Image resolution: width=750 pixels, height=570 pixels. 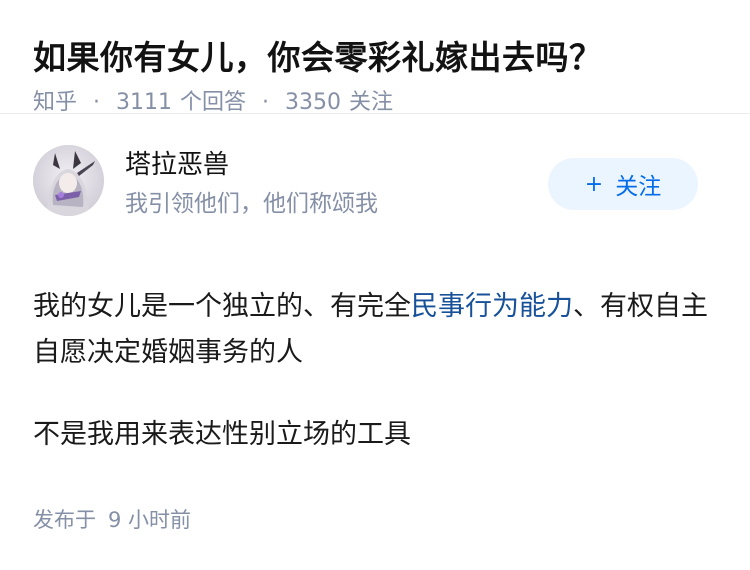 What do you see at coordinates (251, 204) in the screenshot?
I see `author-bio: 我引领他们，他们称颂我` at bounding box center [251, 204].